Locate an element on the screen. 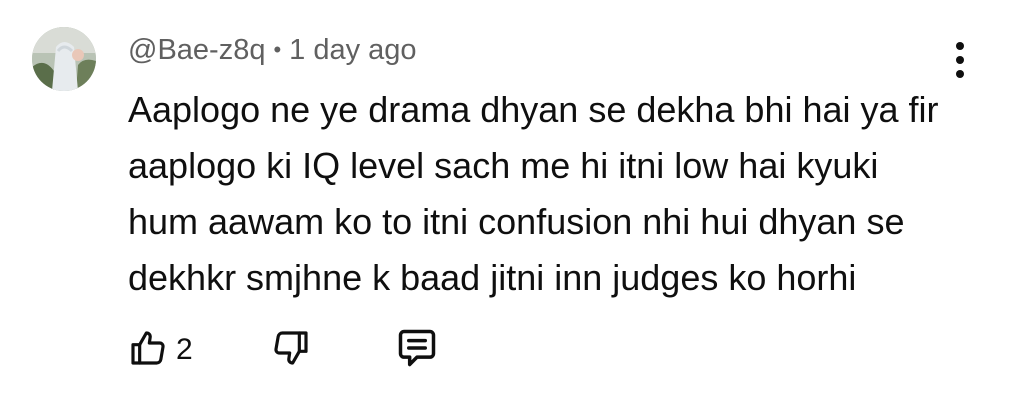  dislike-button is located at coordinates (291, 350).